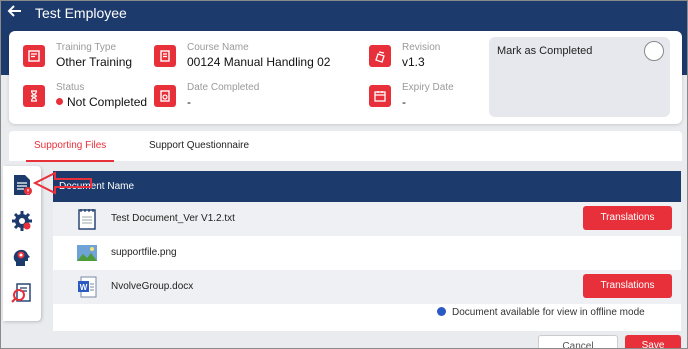 The image size is (688, 349). What do you see at coordinates (653, 341) in the screenshot?
I see `save-button: Save` at bounding box center [653, 341].